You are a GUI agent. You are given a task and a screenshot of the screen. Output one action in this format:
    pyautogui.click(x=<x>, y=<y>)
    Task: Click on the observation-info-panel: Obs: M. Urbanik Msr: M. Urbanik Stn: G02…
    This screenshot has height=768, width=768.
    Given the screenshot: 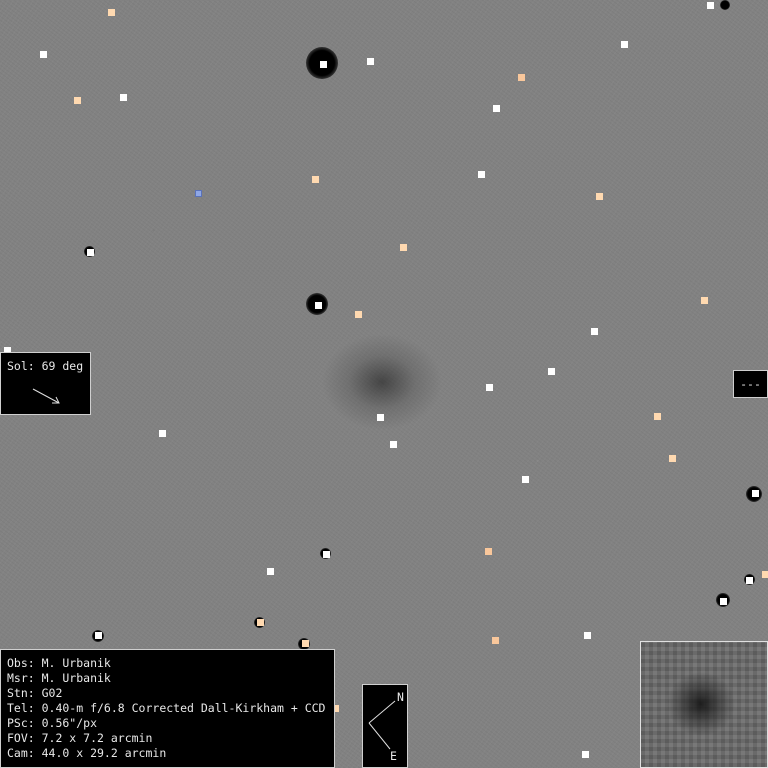 What is the action you would take?
    pyautogui.click(x=167, y=708)
    